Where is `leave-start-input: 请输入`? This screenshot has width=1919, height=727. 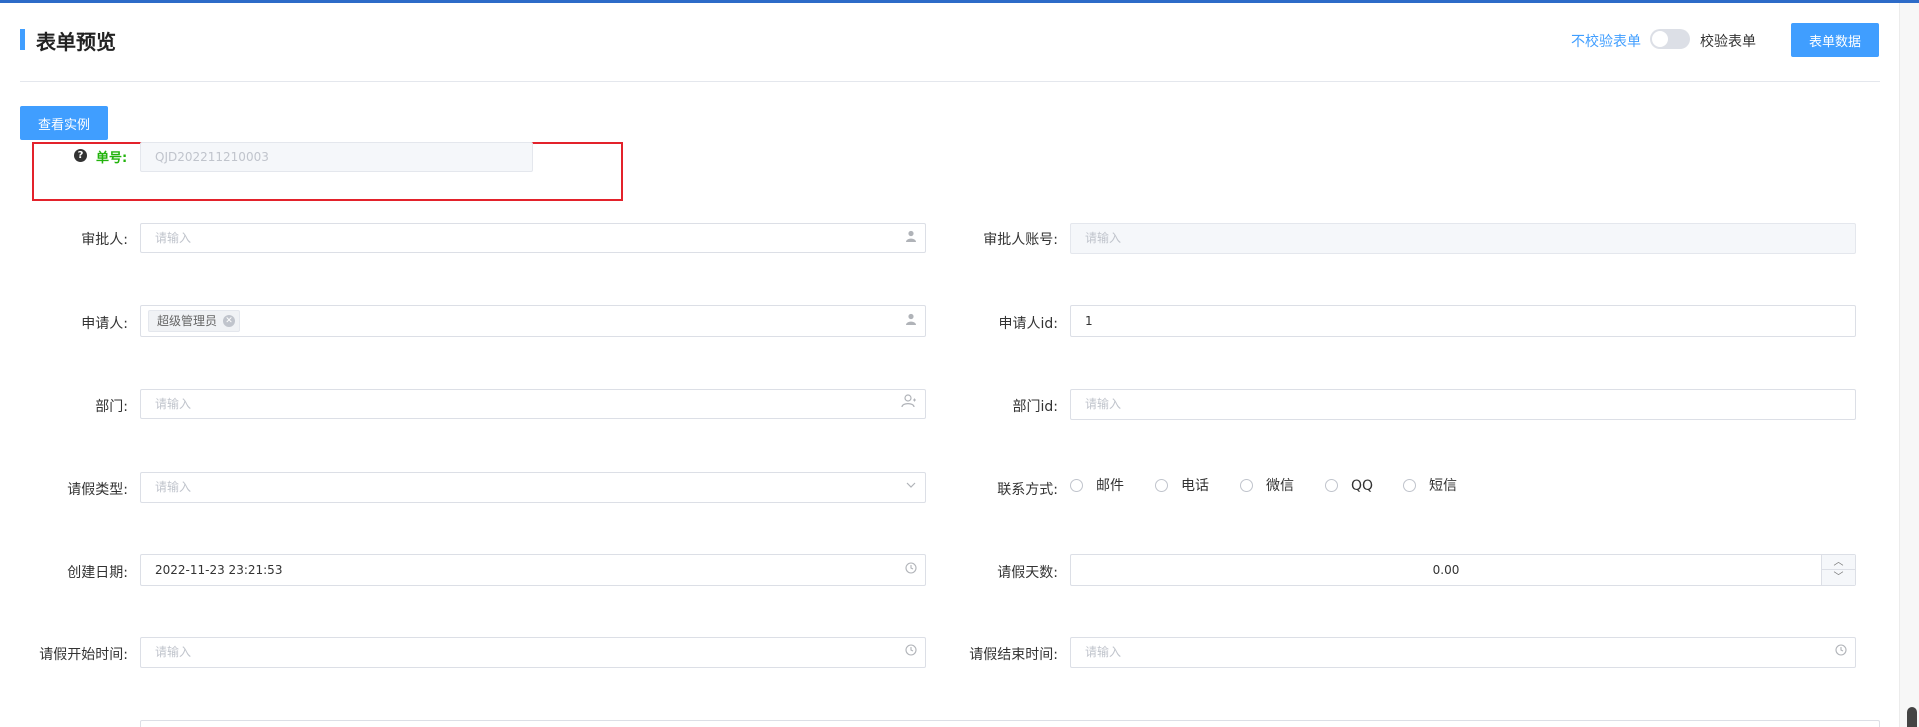
leave-start-input: 请输入 is located at coordinates (533, 652).